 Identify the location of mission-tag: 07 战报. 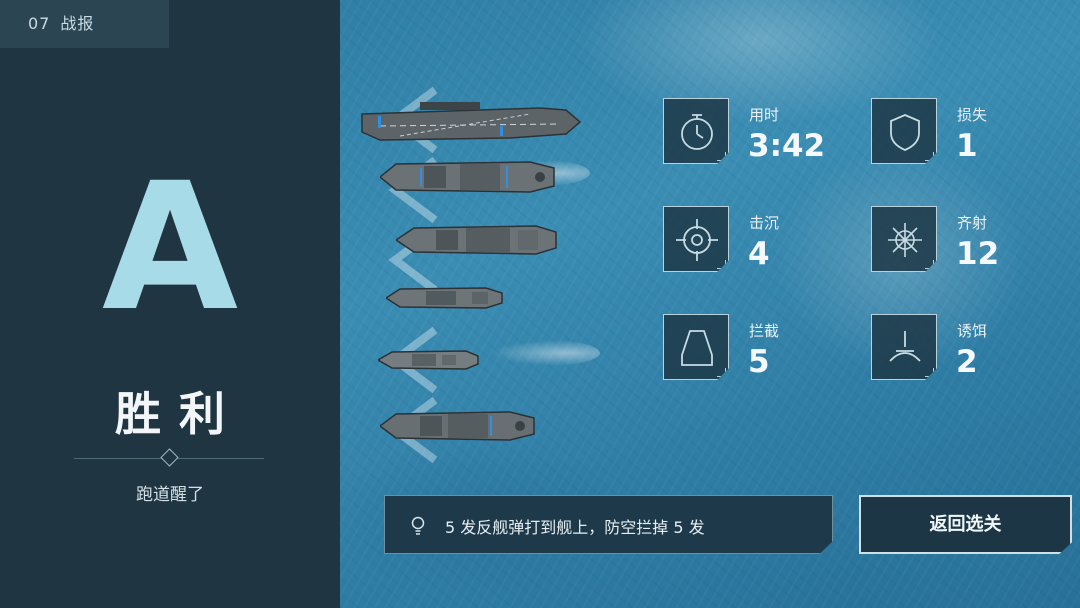
(84, 24).